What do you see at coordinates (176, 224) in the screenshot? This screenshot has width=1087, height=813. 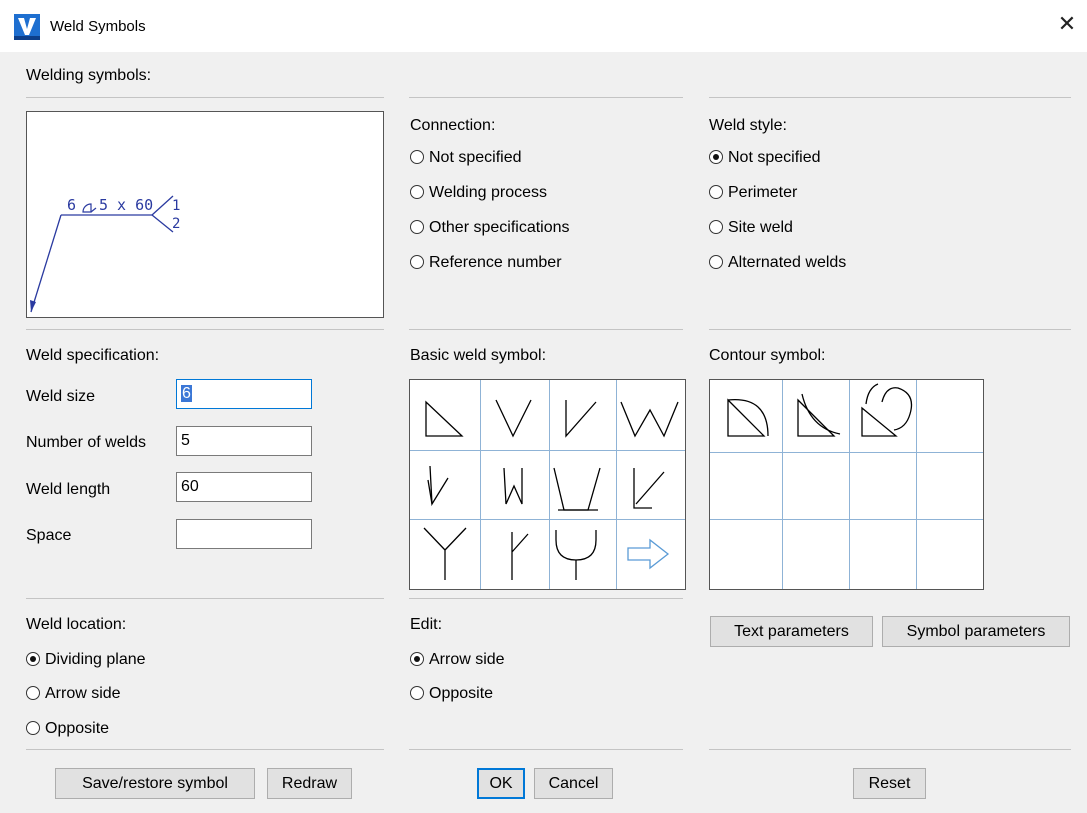 I see `preview-ref-bottom: 2` at bounding box center [176, 224].